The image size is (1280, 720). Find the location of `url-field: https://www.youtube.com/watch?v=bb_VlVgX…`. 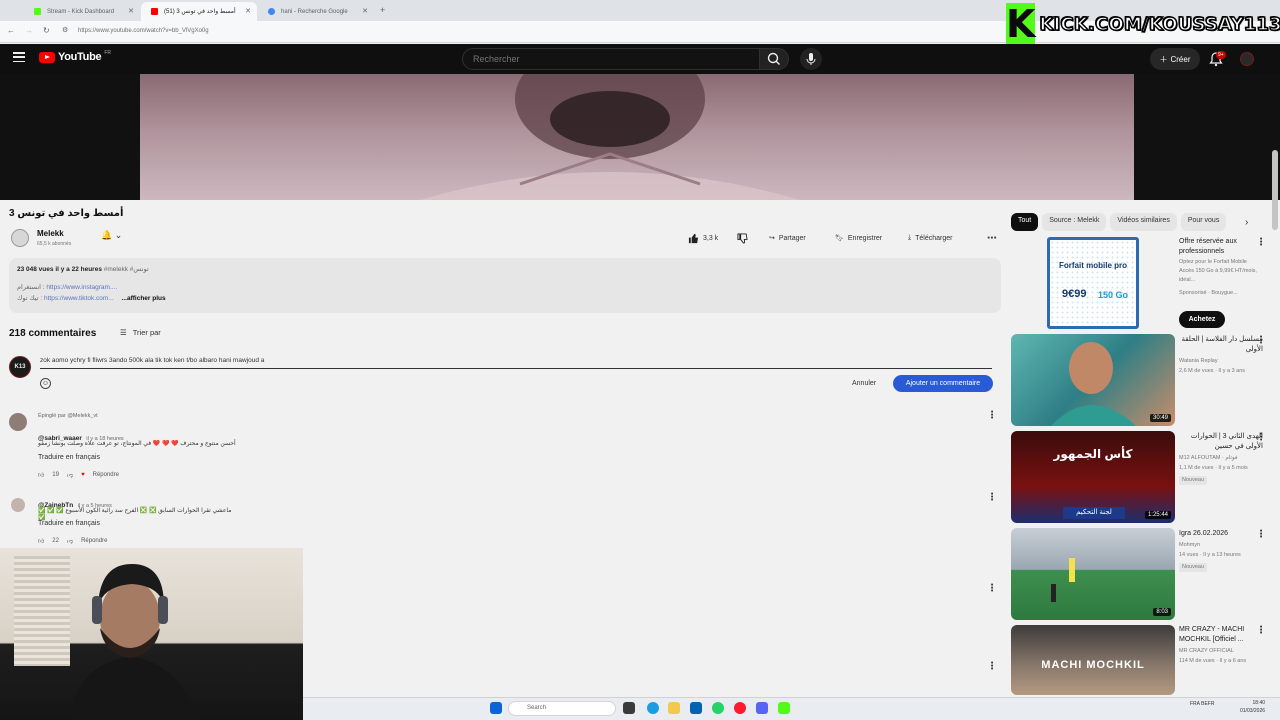

url-field: https://www.youtube.com/watch?v=bb_VlVgX… is located at coordinates (520, 32).